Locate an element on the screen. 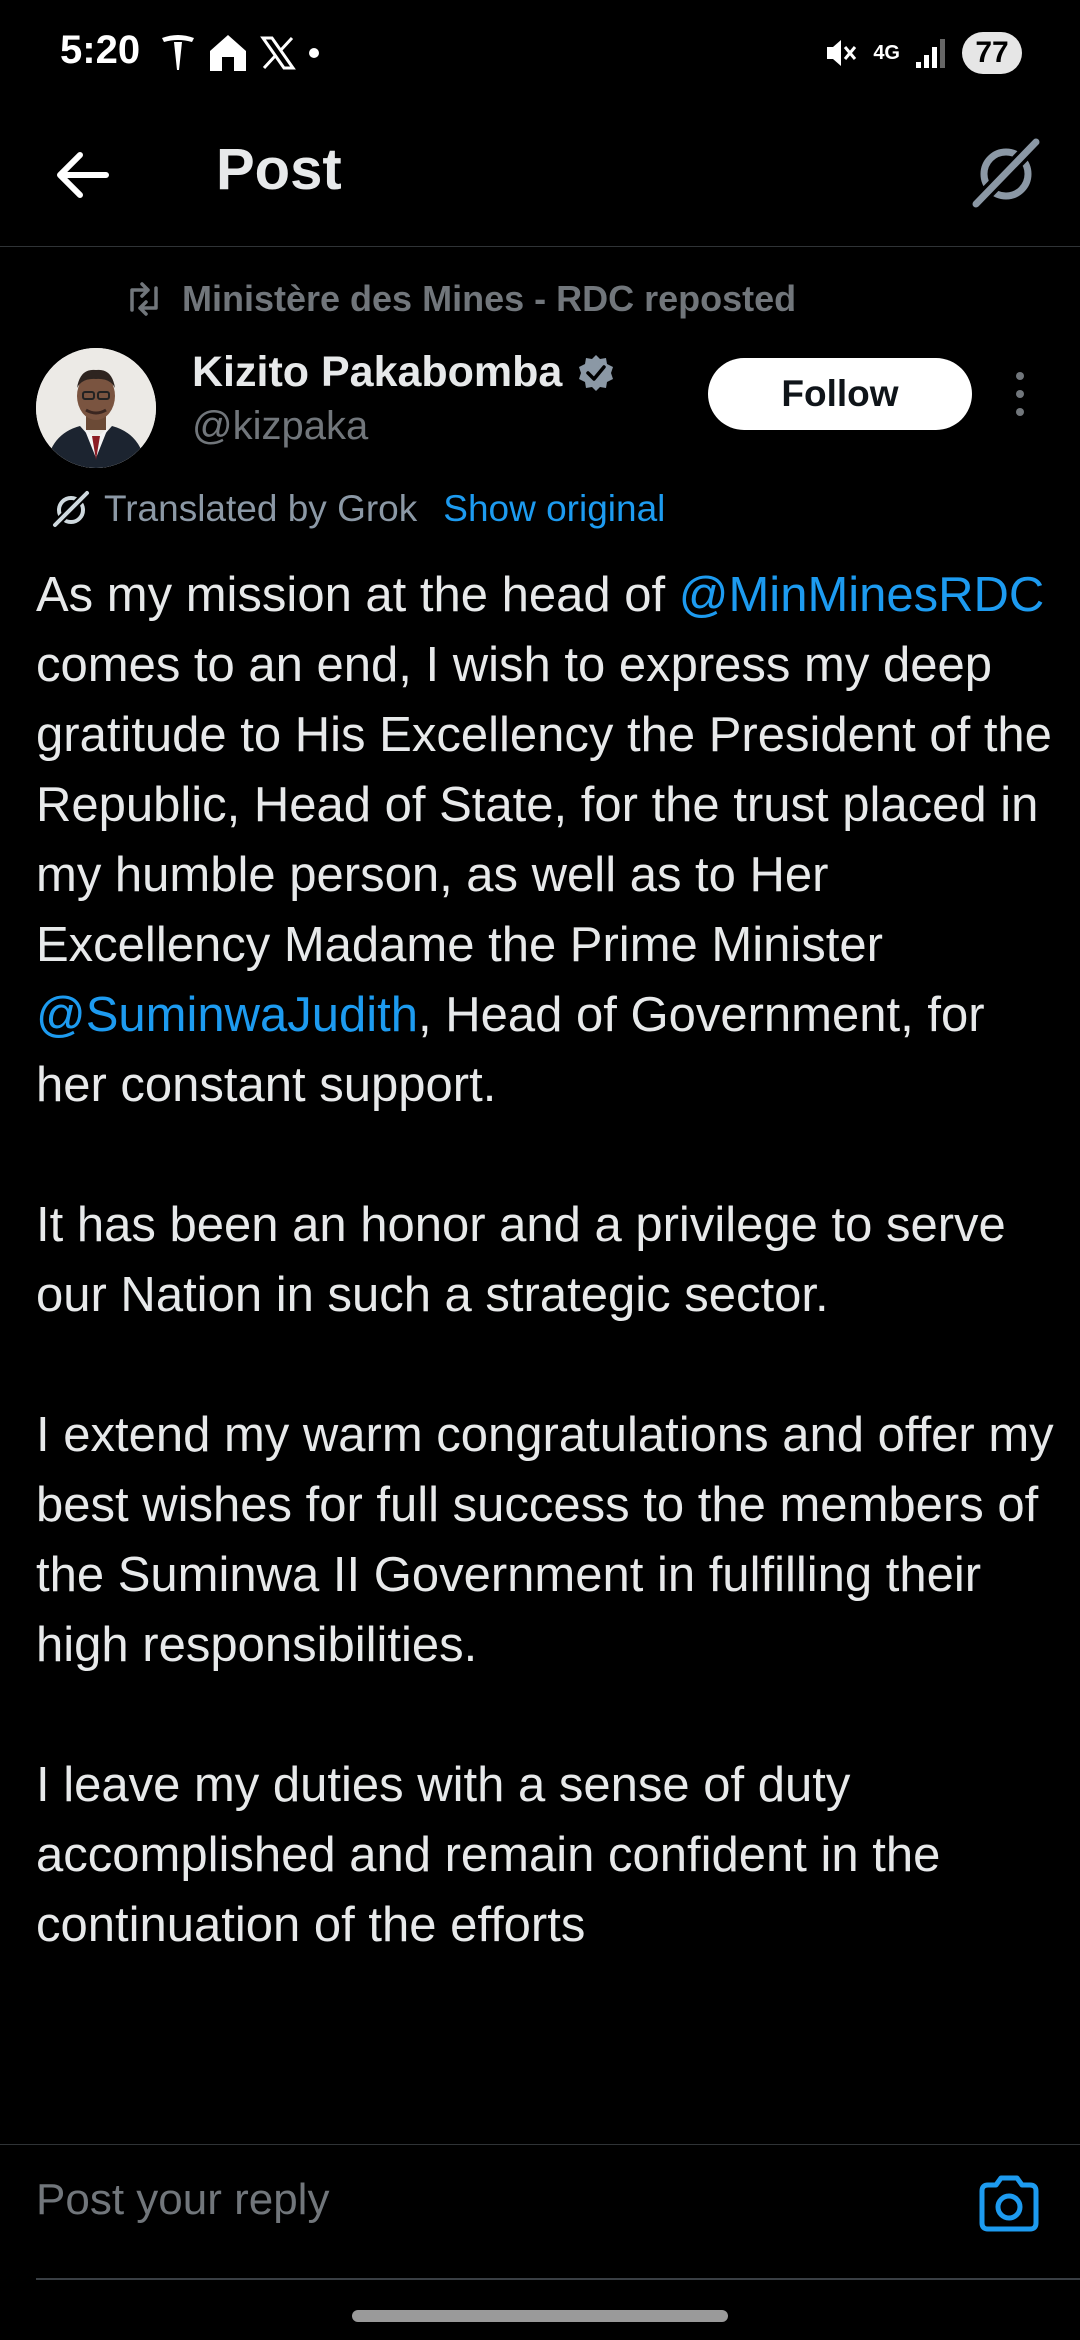 The image size is (1080, 2340). repost-icon is located at coordinates (144, 299).